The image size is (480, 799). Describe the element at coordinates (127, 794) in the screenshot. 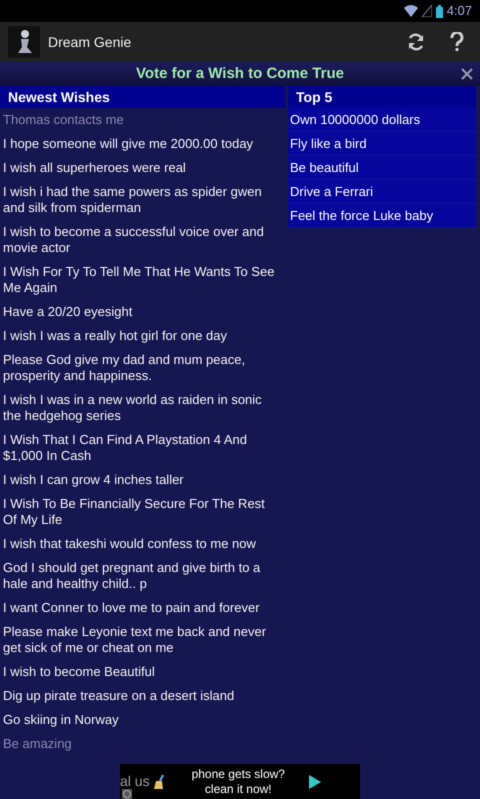

I see `info-icon` at that location.